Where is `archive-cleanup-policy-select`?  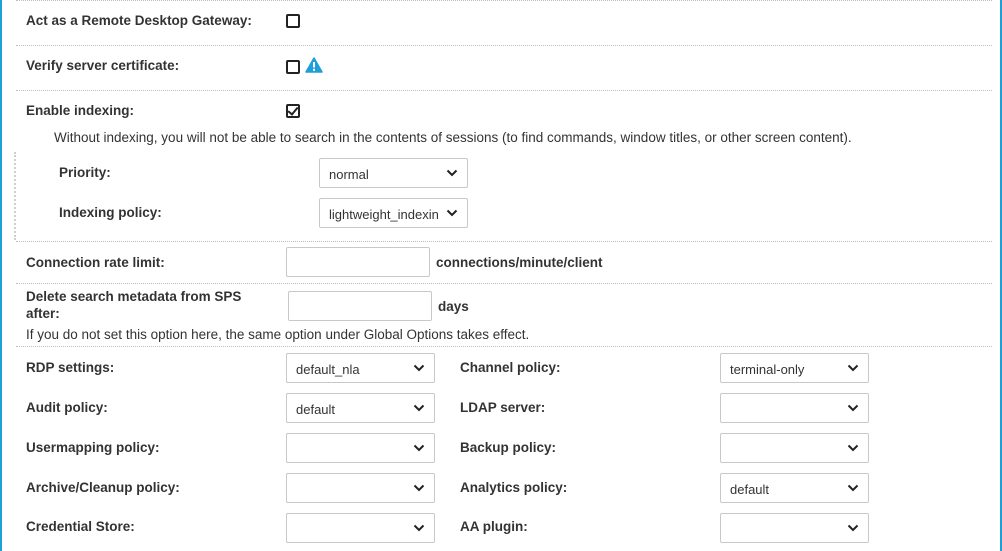 archive-cleanup-policy-select is located at coordinates (360, 488).